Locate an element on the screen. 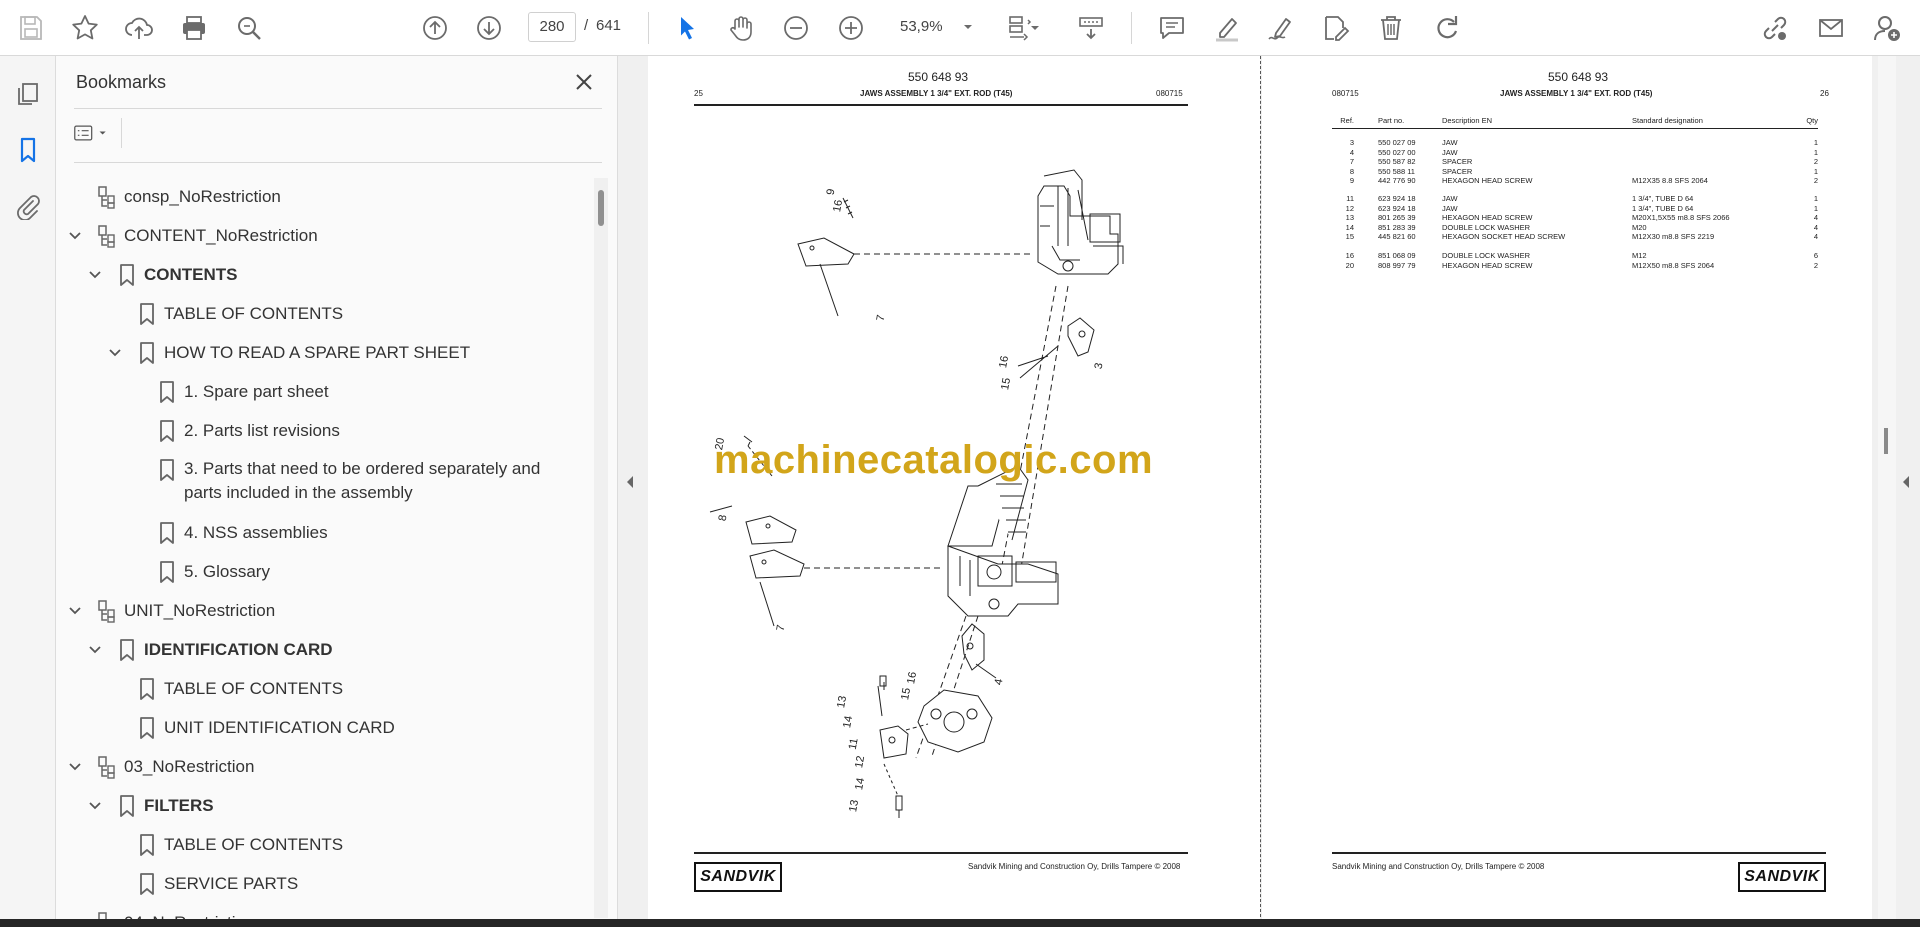 The image size is (1920, 927). cell-desc: JAW is located at coordinates (1450, 208).